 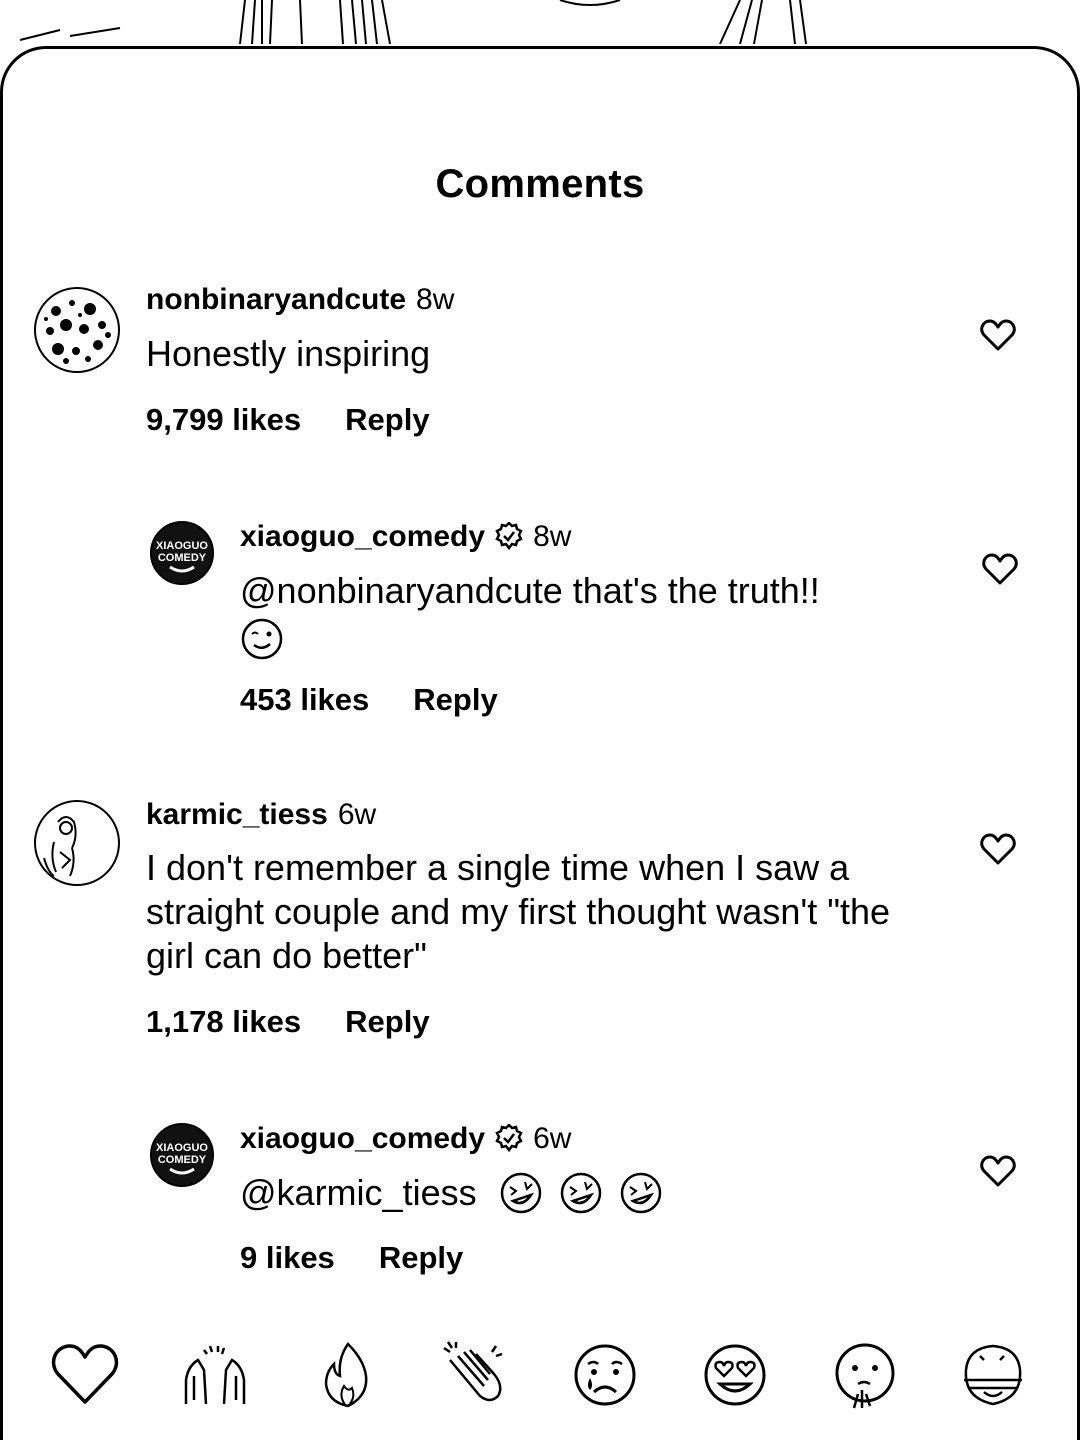 I want to click on comment-text: @nonbinaryandcute that's the truth!!, so click(x=530, y=590).